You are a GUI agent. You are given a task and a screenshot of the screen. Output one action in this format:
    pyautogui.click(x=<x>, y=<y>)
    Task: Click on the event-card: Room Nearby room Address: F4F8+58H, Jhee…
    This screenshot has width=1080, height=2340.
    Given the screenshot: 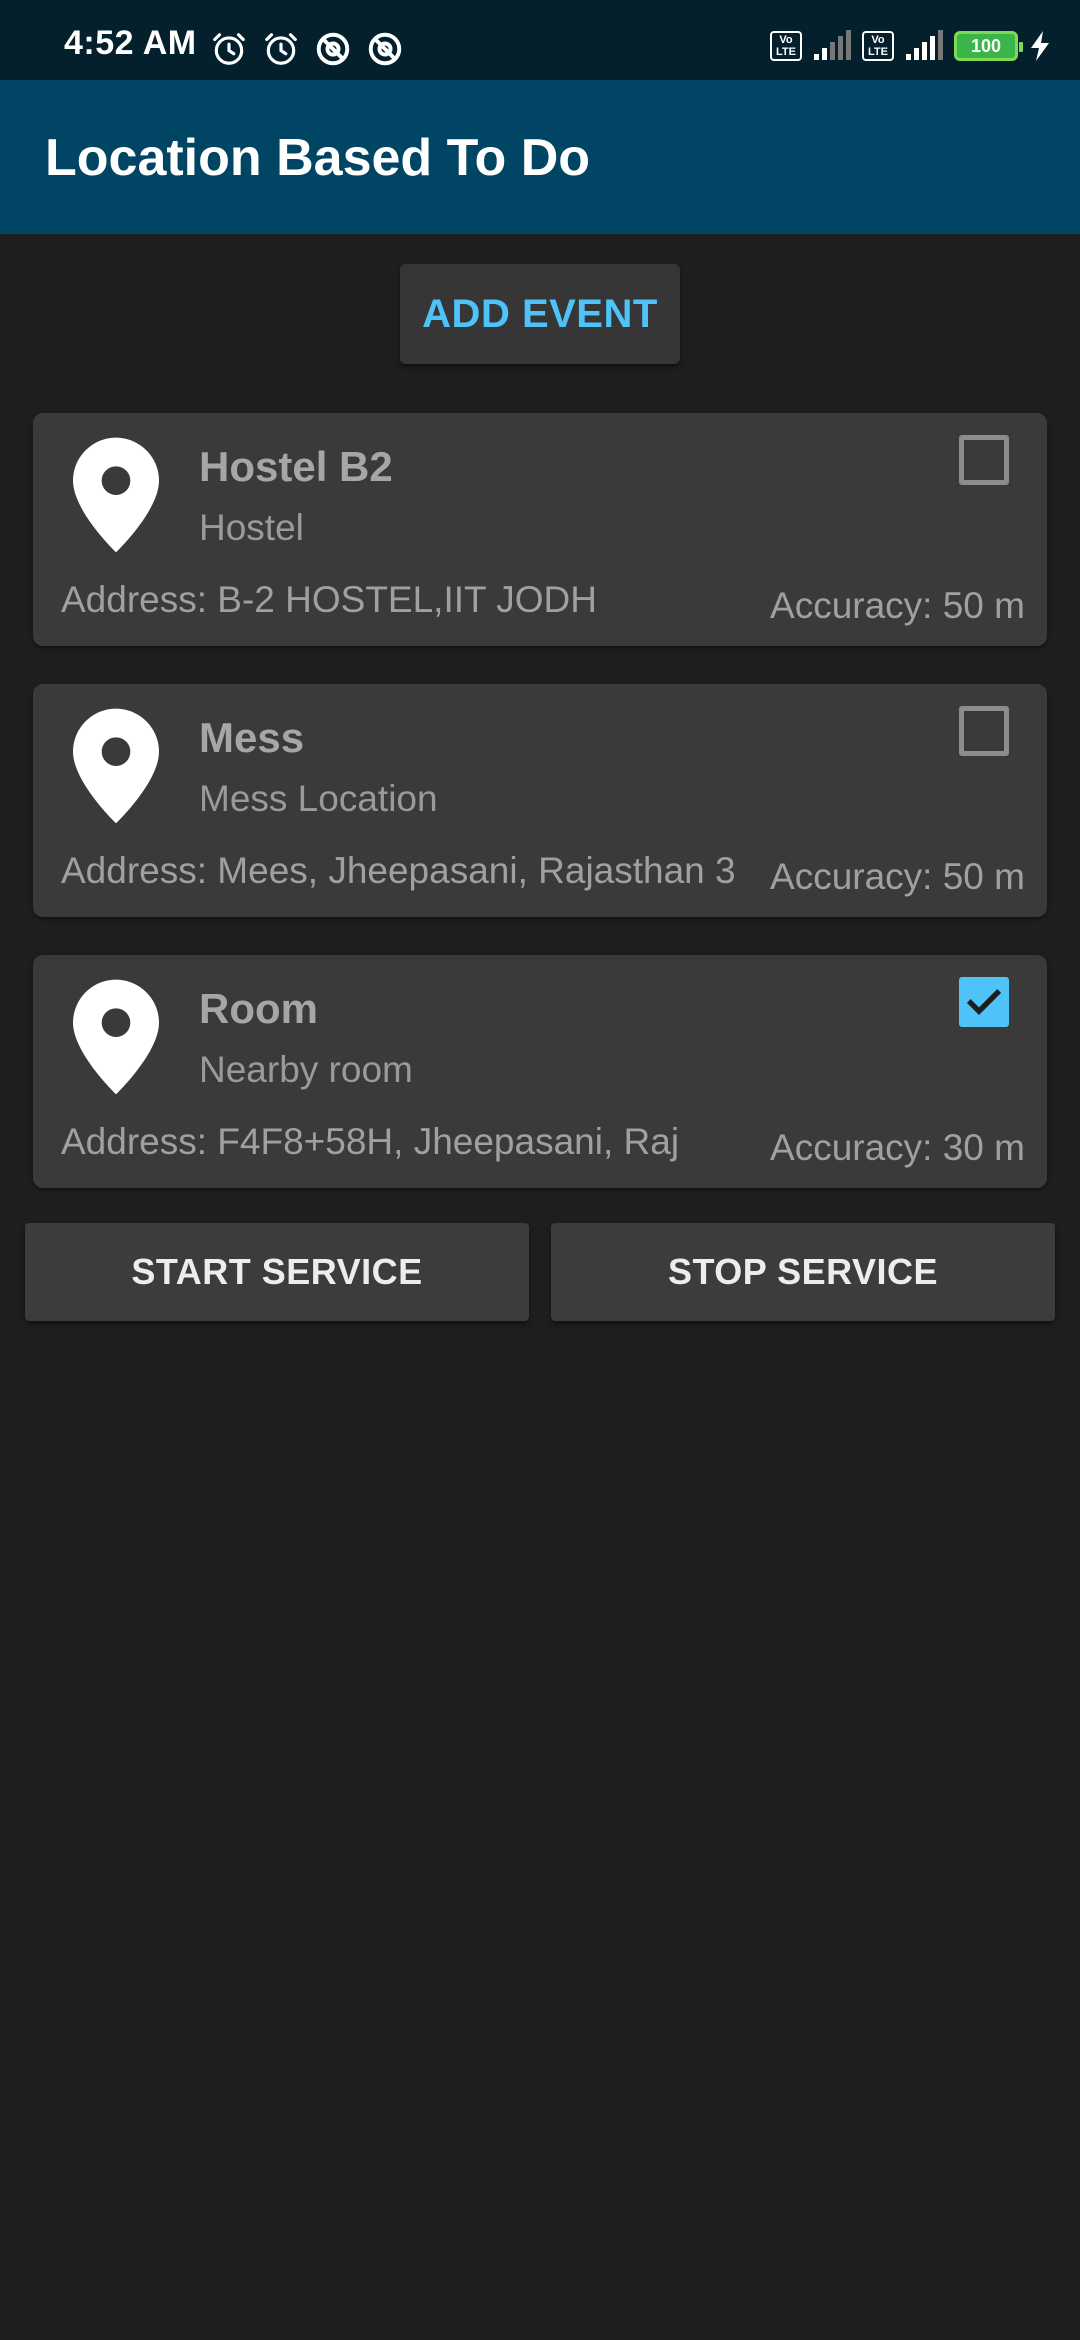 What is the action you would take?
    pyautogui.click(x=540, y=1071)
    